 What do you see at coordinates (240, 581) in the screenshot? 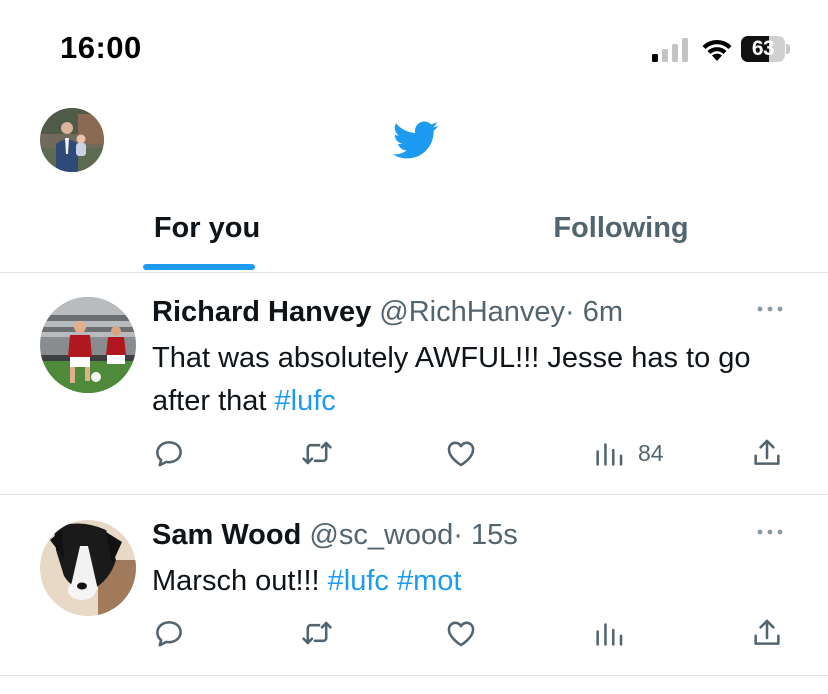
I see `tweet-text-content: Marsch out!!!` at bounding box center [240, 581].